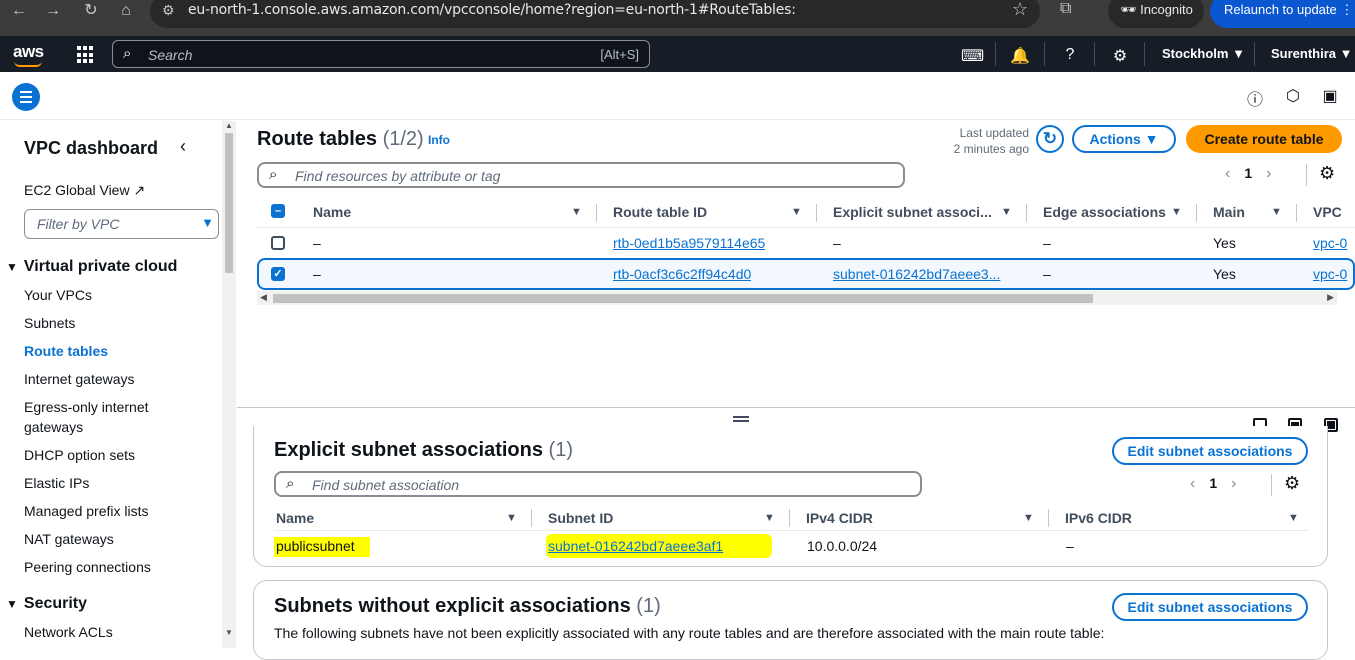  I want to click on sidebar-item-nat-gateways: NAT gateways, so click(69, 539).